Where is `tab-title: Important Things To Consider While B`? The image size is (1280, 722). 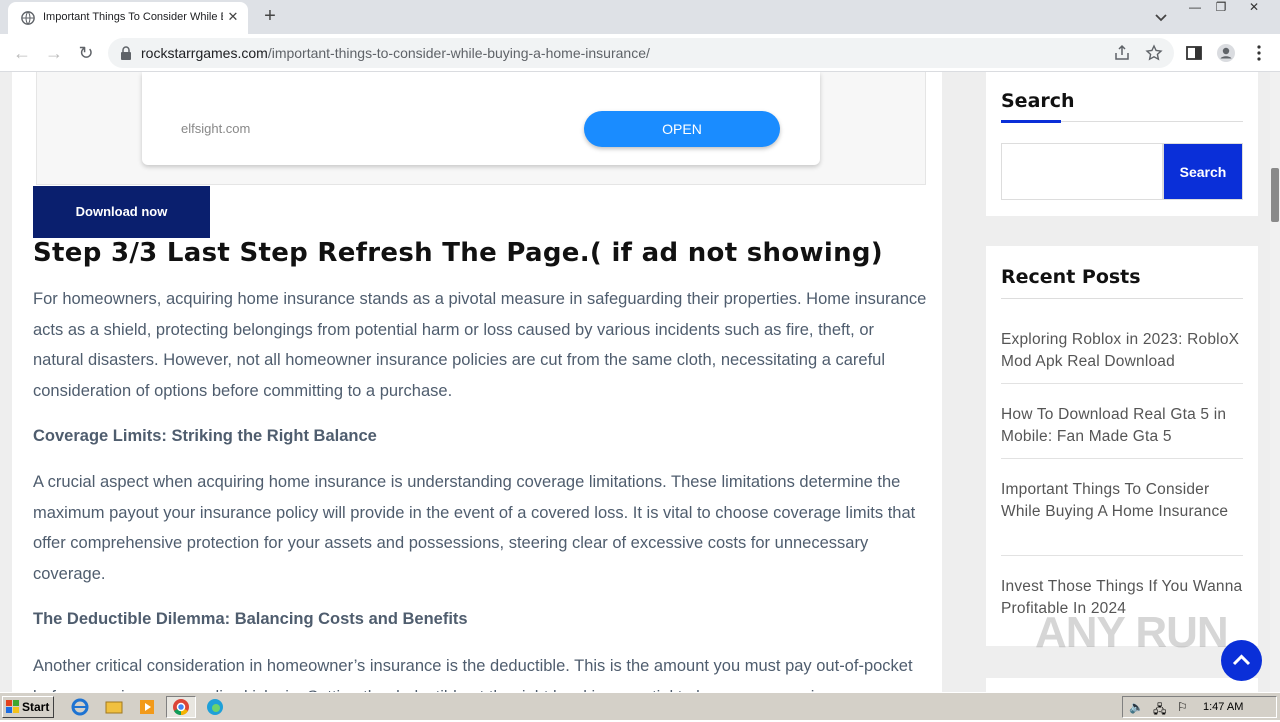 tab-title: Important Things To Consider While B is located at coordinates (133, 17).